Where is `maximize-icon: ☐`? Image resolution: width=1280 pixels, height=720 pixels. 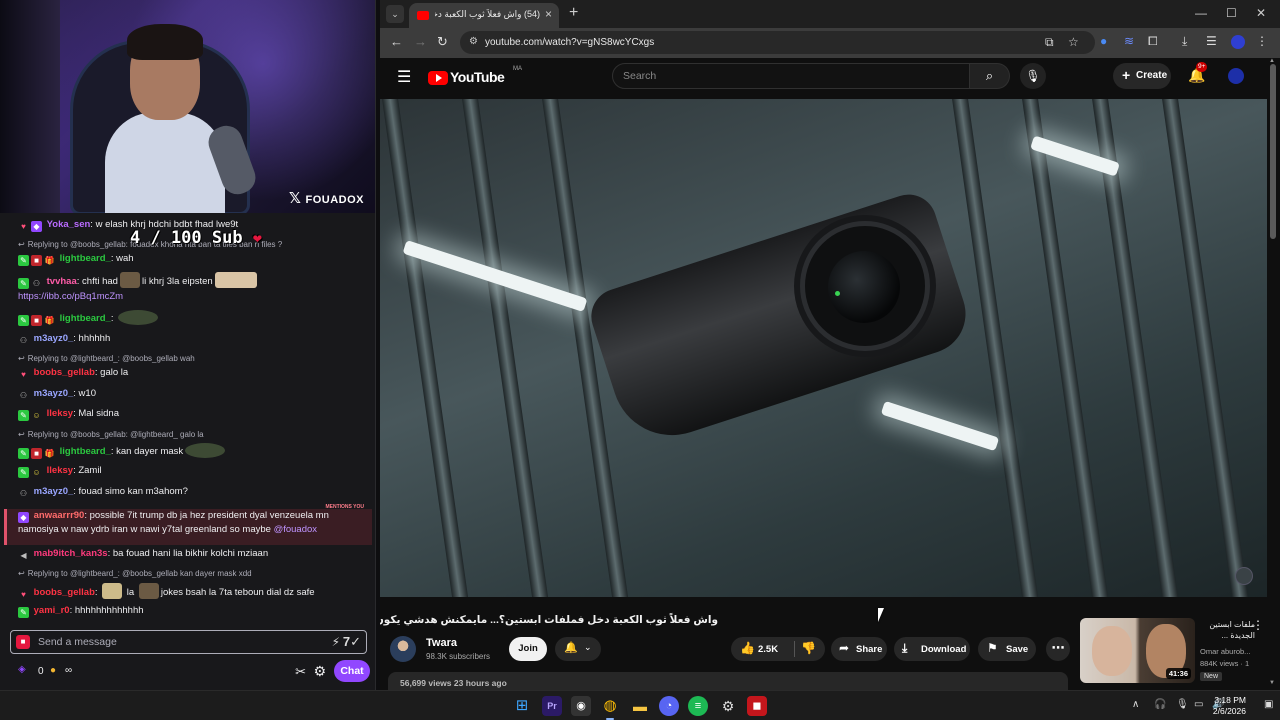
maximize-icon: ☐ is located at coordinates (1231, 13).